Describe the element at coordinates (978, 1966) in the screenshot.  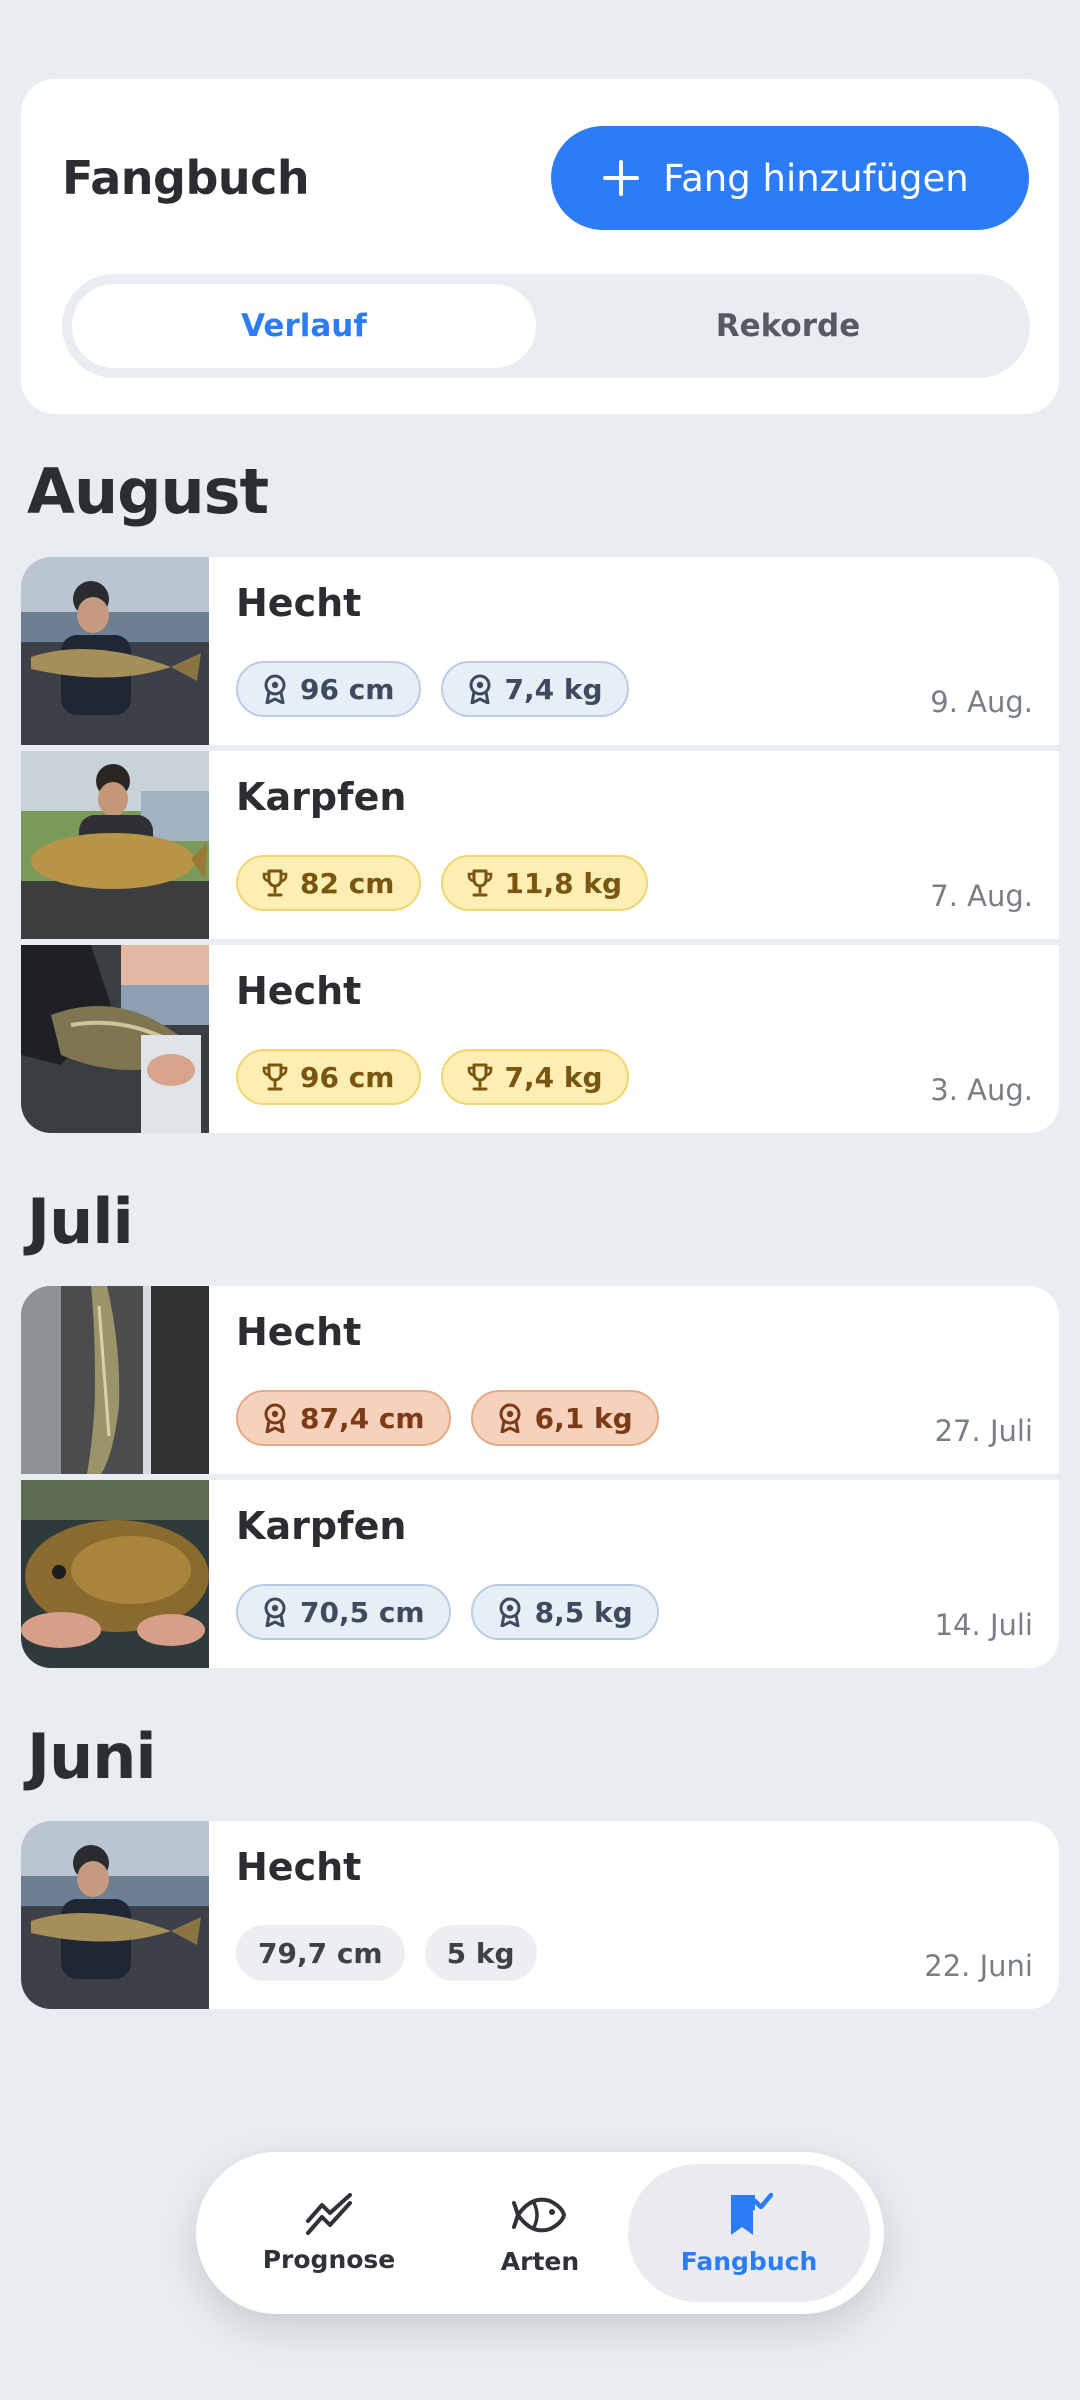
I see `catch-date: 22. Juni` at that location.